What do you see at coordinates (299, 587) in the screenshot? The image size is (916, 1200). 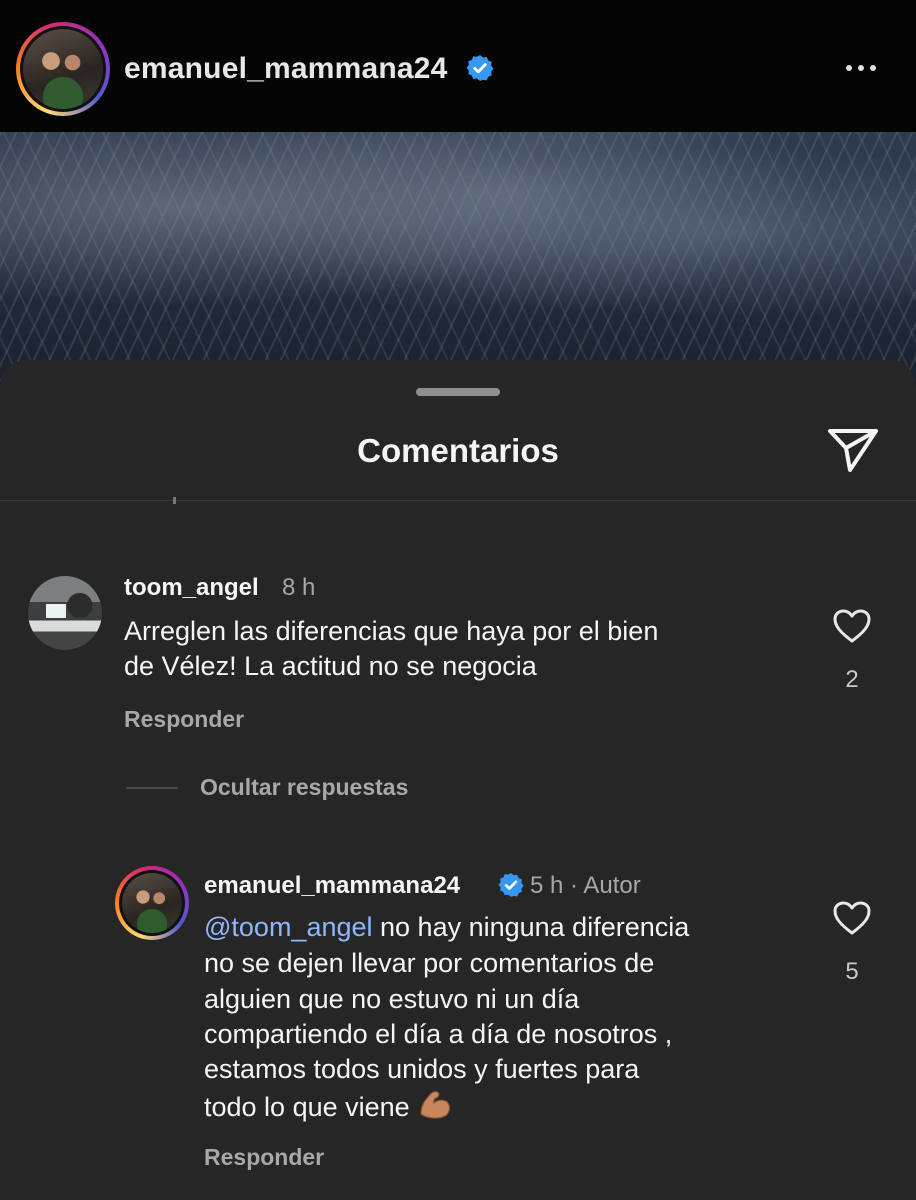 I see `comment-time: 8 h` at bounding box center [299, 587].